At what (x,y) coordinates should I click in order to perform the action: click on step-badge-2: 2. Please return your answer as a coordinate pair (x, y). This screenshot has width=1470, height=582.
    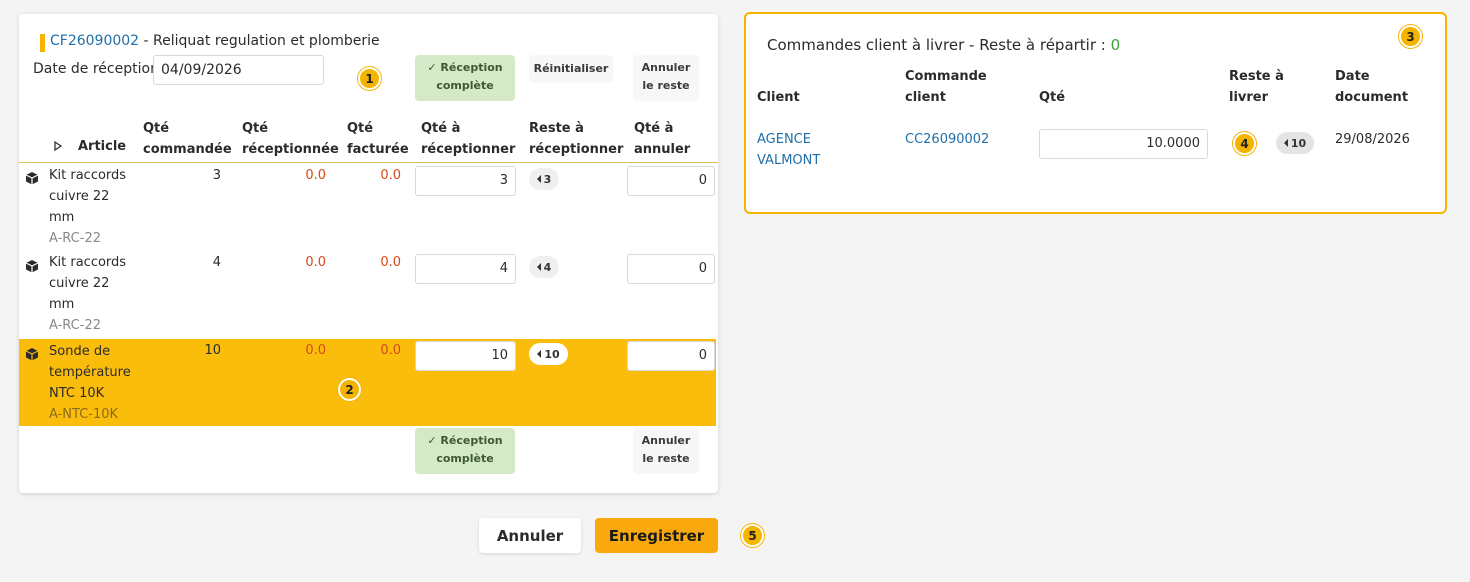
    Looking at the image, I should click on (349, 389).